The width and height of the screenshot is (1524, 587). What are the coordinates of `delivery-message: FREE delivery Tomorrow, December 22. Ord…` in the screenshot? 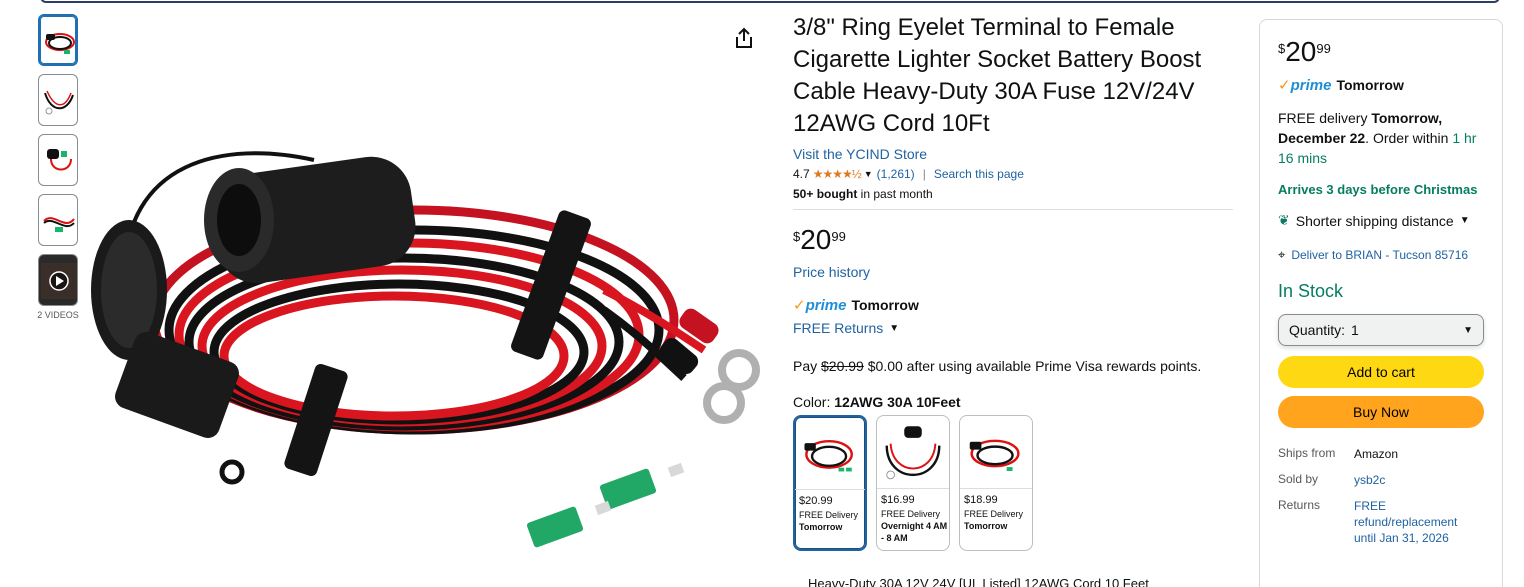 It's located at (1377, 138).